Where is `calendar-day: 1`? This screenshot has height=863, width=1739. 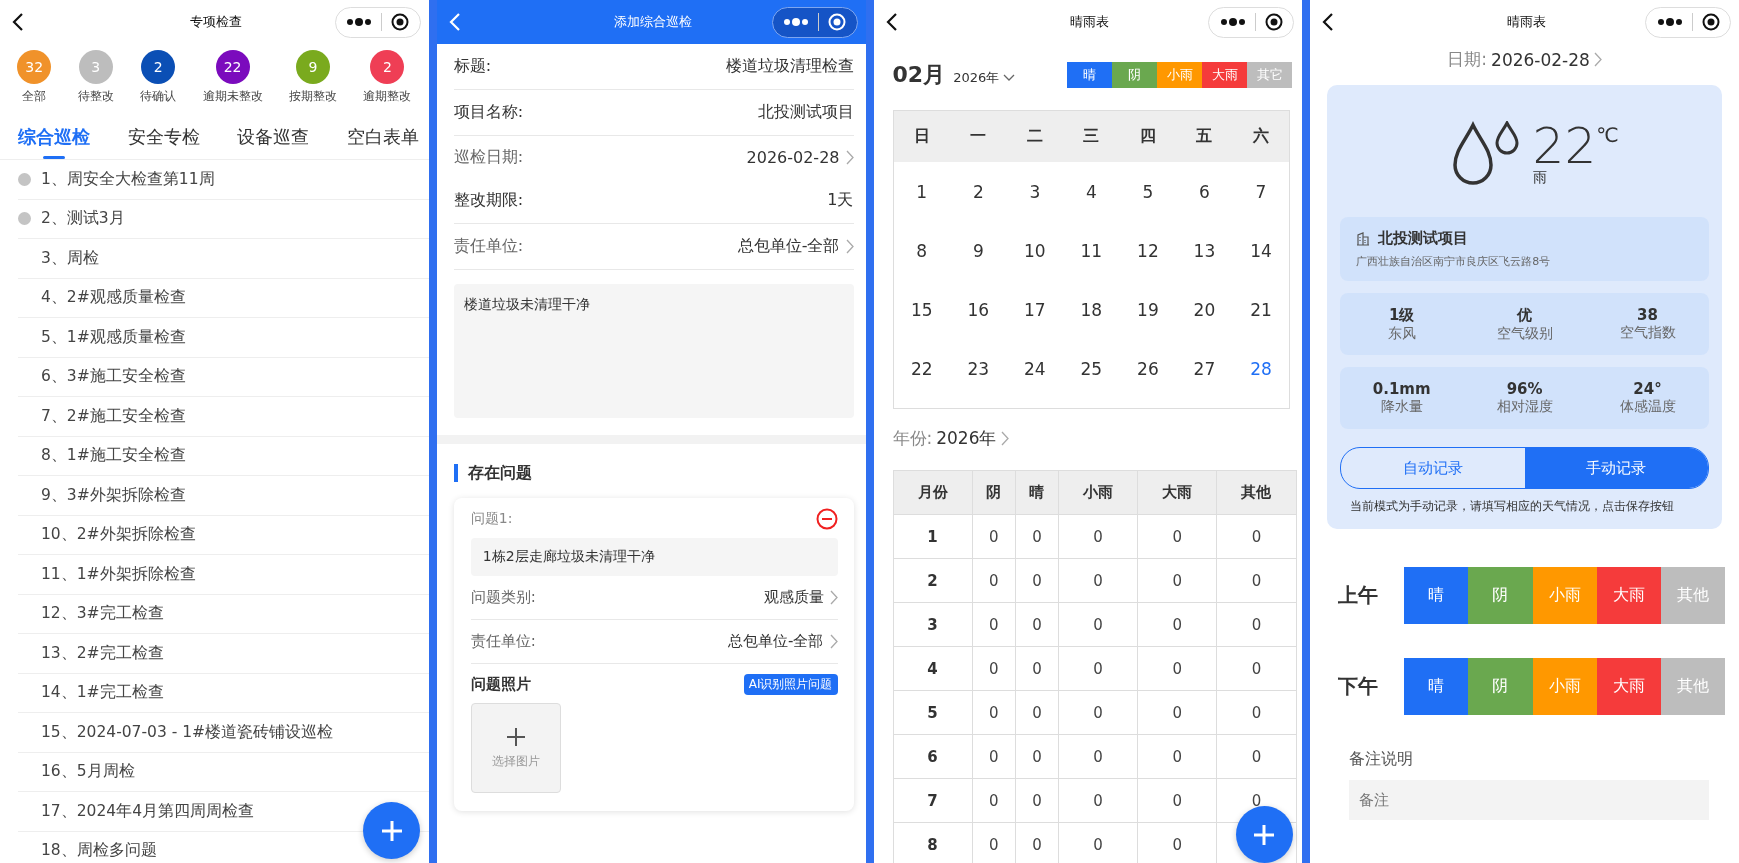
calendar-day: 1 is located at coordinates (922, 191).